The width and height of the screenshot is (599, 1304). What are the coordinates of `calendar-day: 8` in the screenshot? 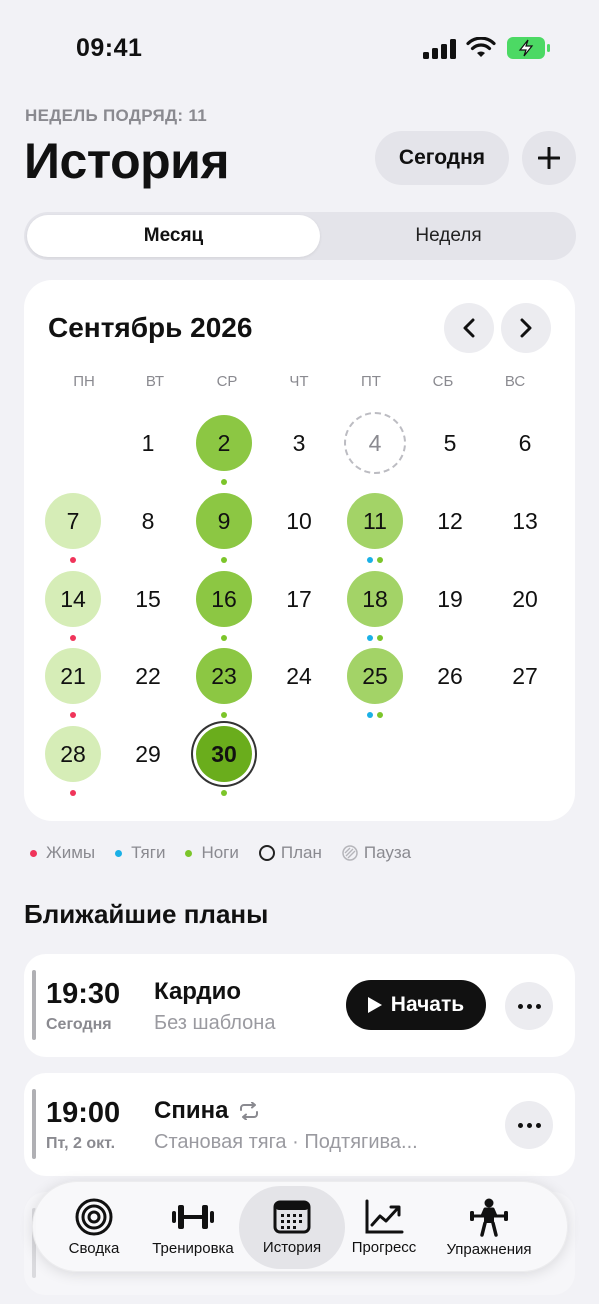 It's located at (148, 521).